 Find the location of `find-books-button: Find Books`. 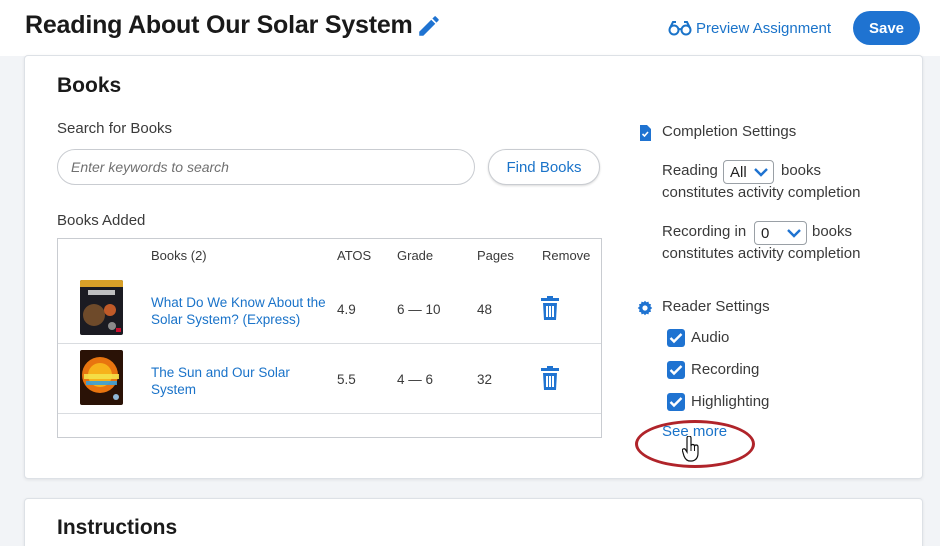

find-books-button: Find Books is located at coordinates (544, 167).